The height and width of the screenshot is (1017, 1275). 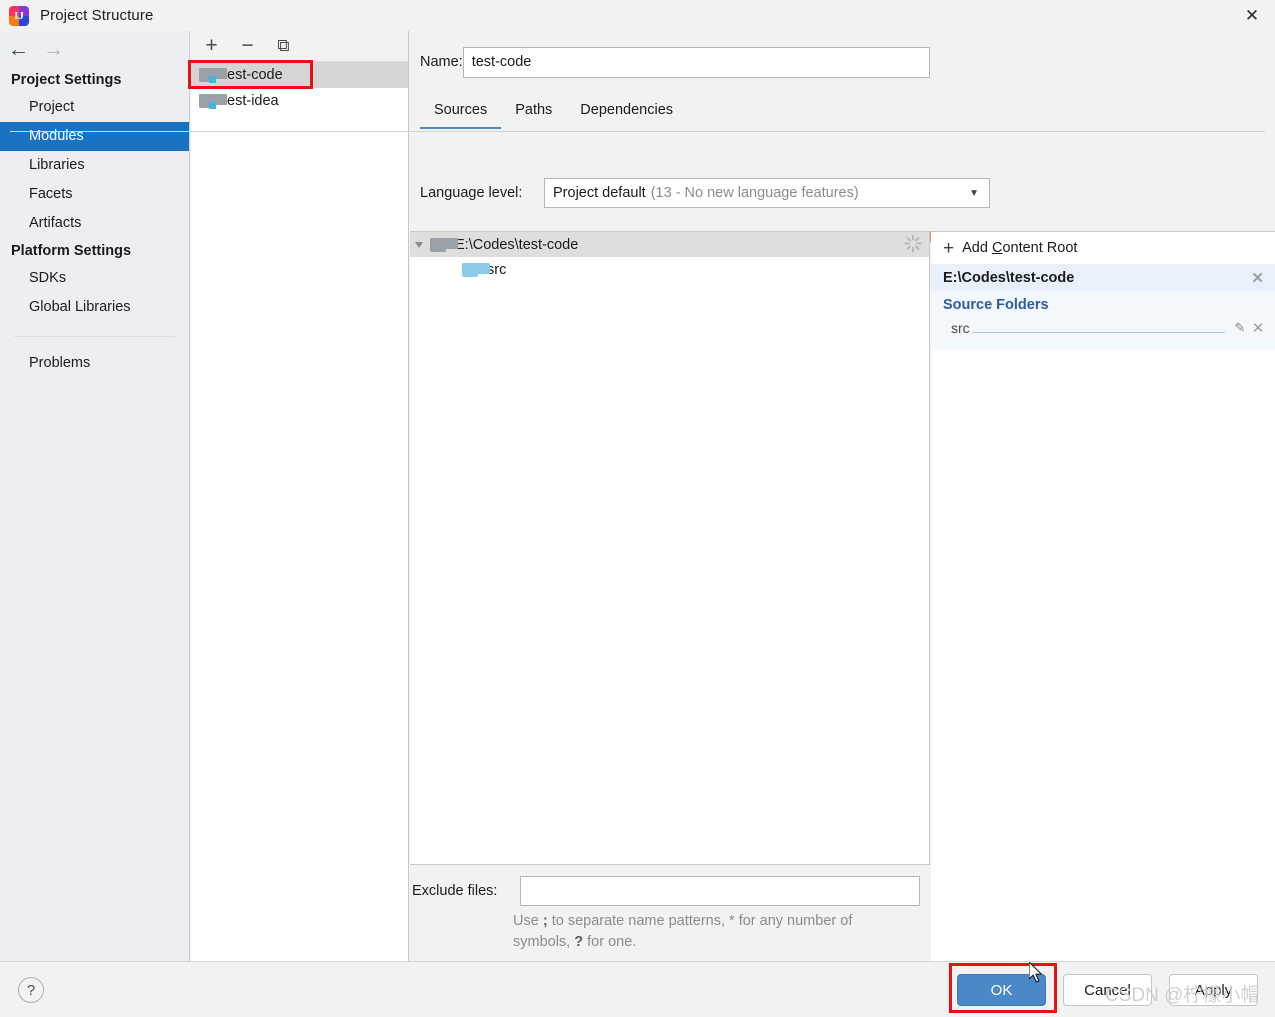 What do you see at coordinates (996, 305) in the screenshot?
I see `source-folders-title: Source Folders` at bounding box center [996, 305].